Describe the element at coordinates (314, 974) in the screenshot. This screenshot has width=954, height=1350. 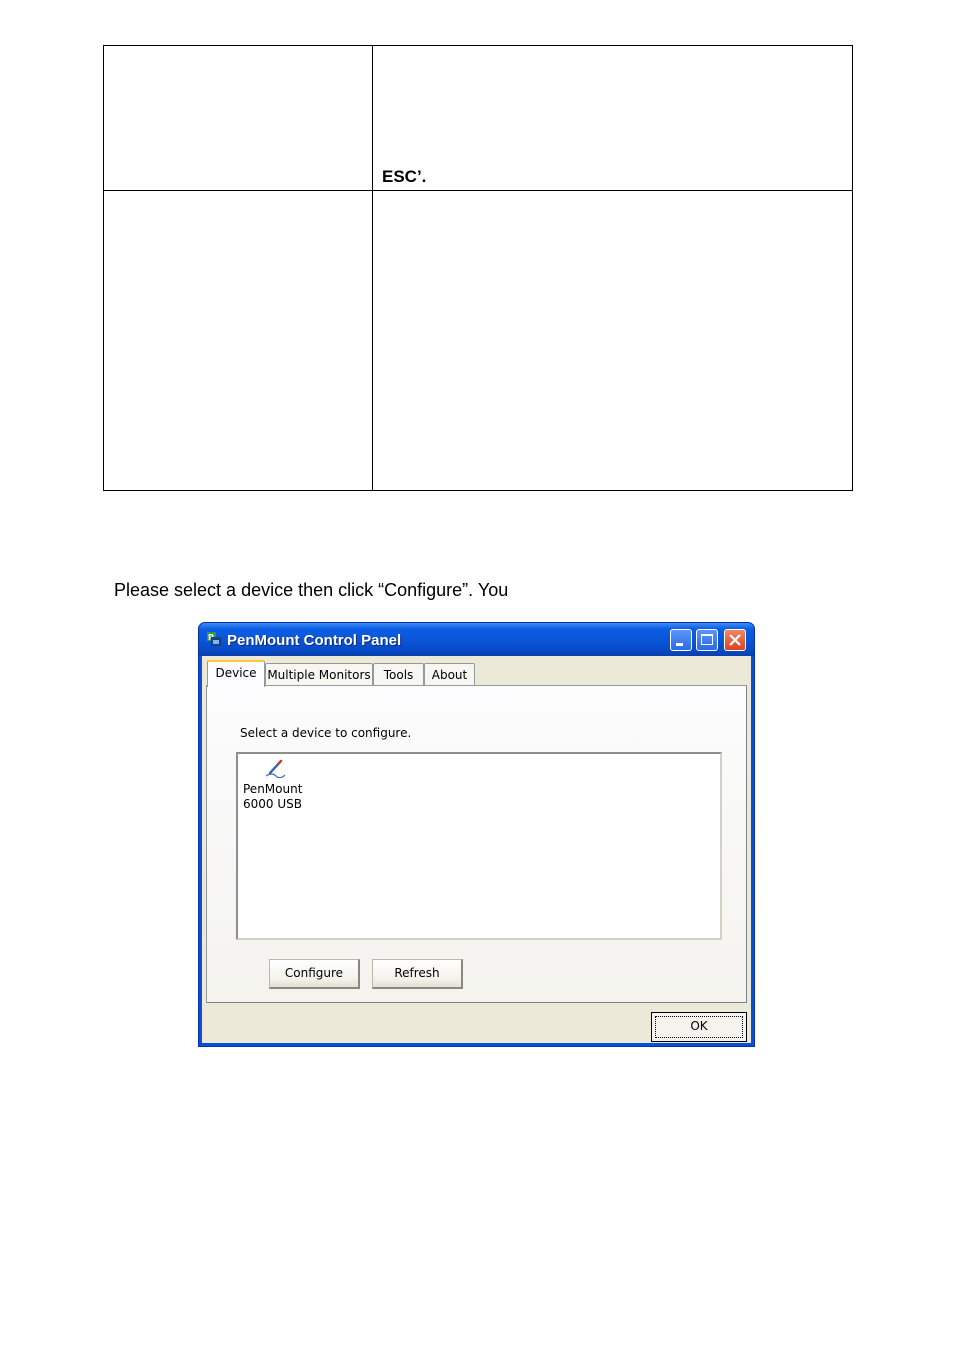
I see `configure-button: Configure` at that location.